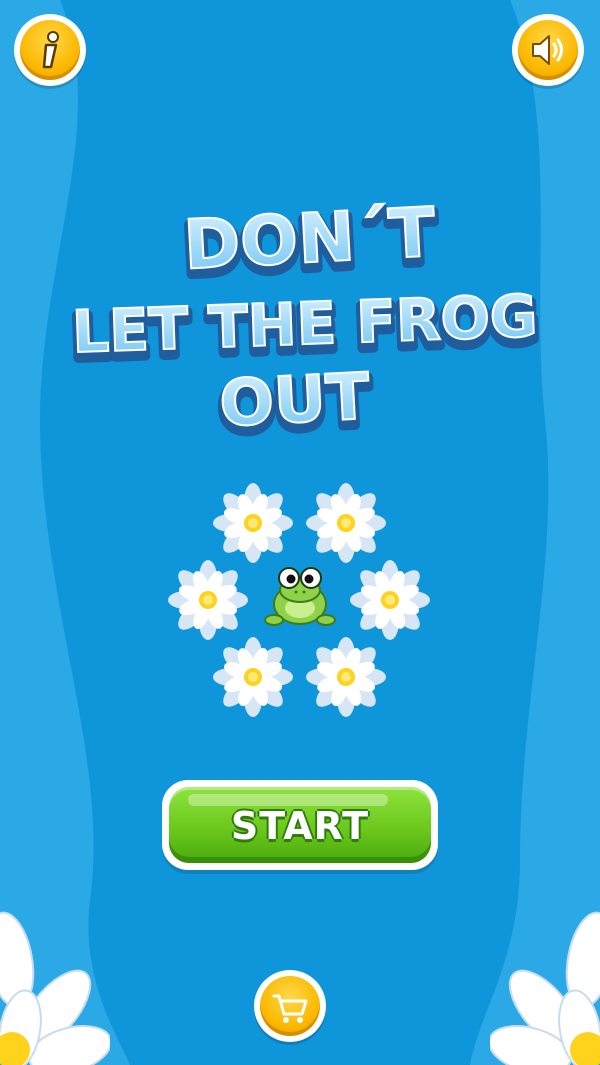  Describe the element at coordinates (300, 596) in the screenshot. I see `frog` at that location.